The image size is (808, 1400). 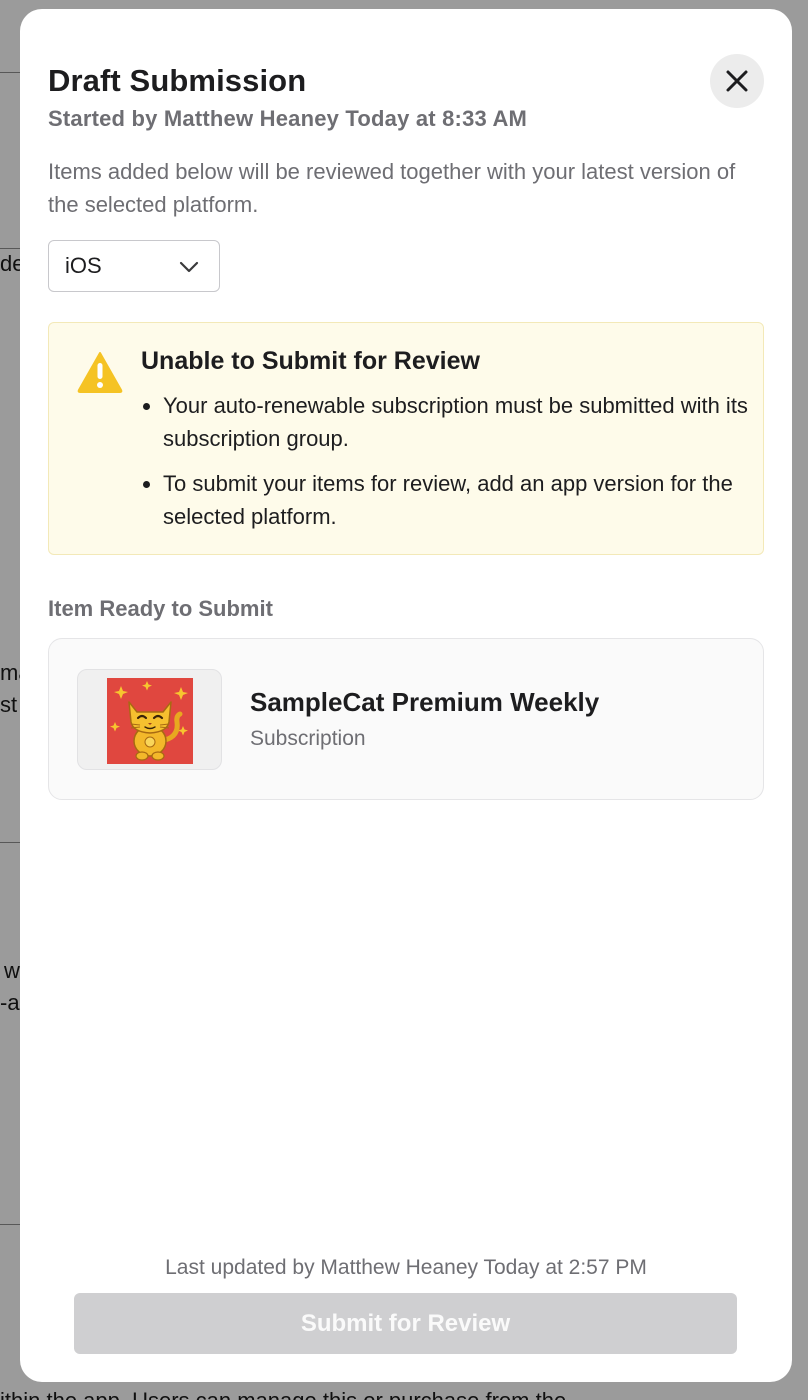 I want to click on samplecat-app-icon, so click(x=150, y=721).